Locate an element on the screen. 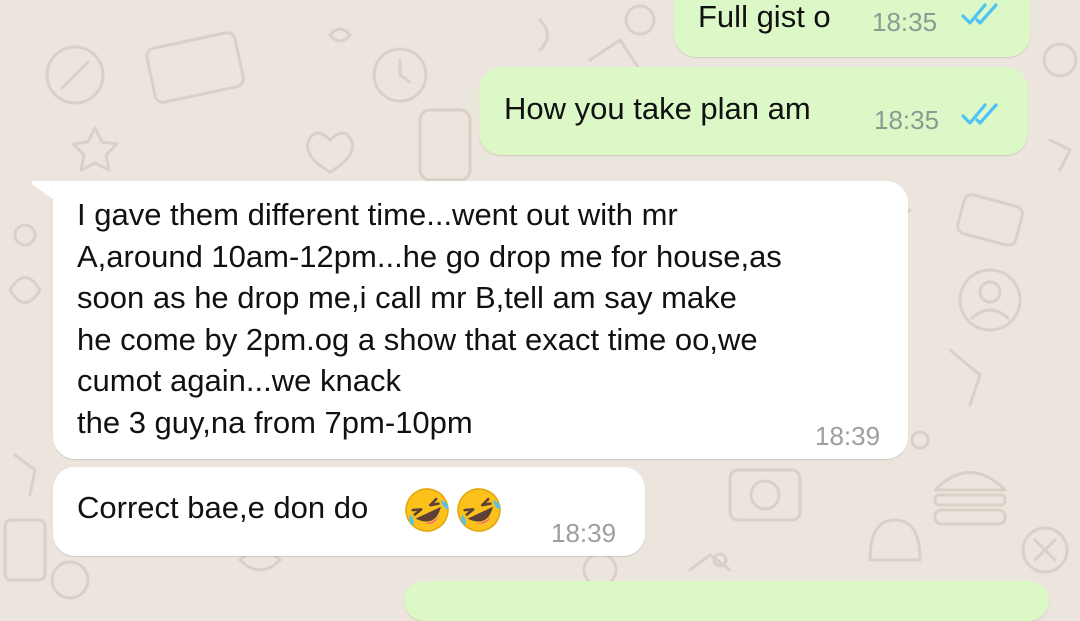  message-text: Correct bae,e don do is located at coordinates (223, 507).